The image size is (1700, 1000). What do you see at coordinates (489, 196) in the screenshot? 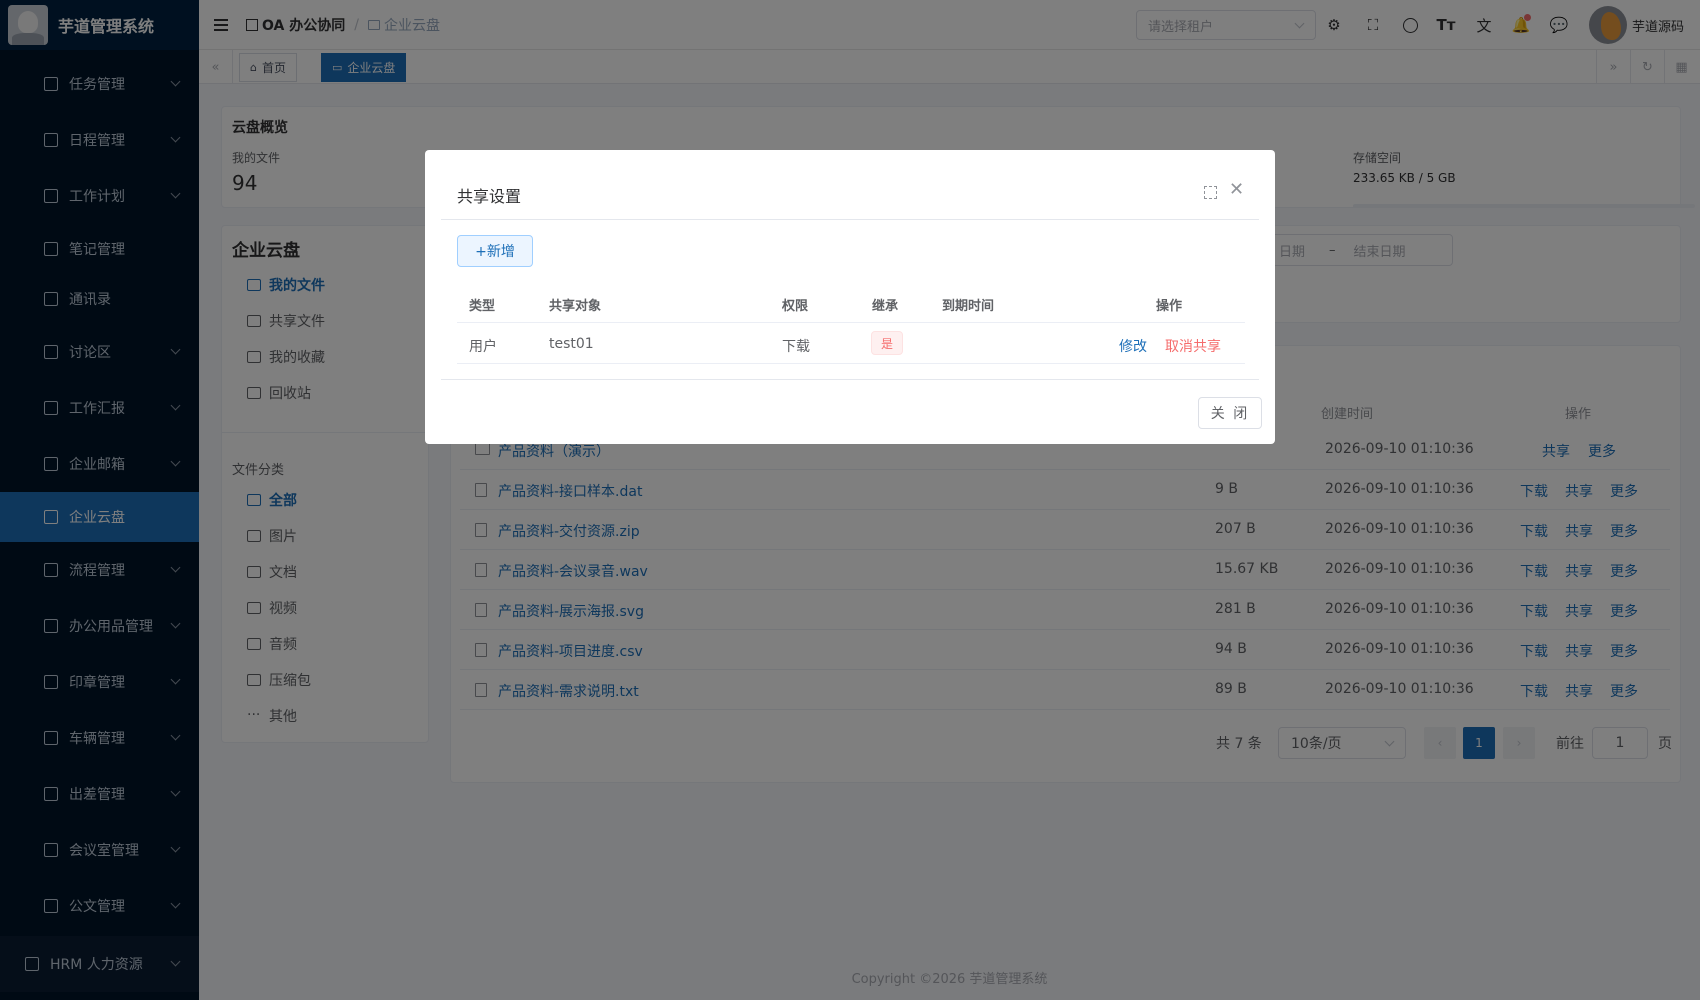
I see `dialog-title: 共享设置` at bounding box center [489, 196].